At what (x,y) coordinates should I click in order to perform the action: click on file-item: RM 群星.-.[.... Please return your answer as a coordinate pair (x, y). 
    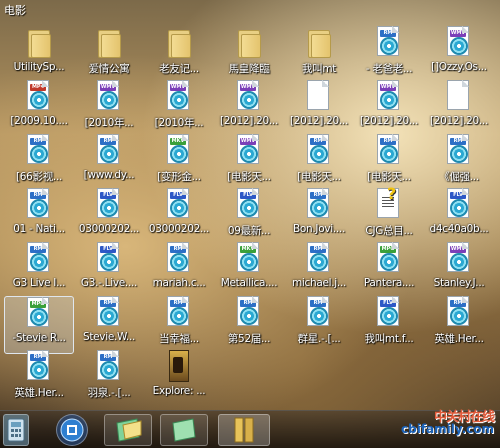
    Looking at the image, I should click on (319, 325).